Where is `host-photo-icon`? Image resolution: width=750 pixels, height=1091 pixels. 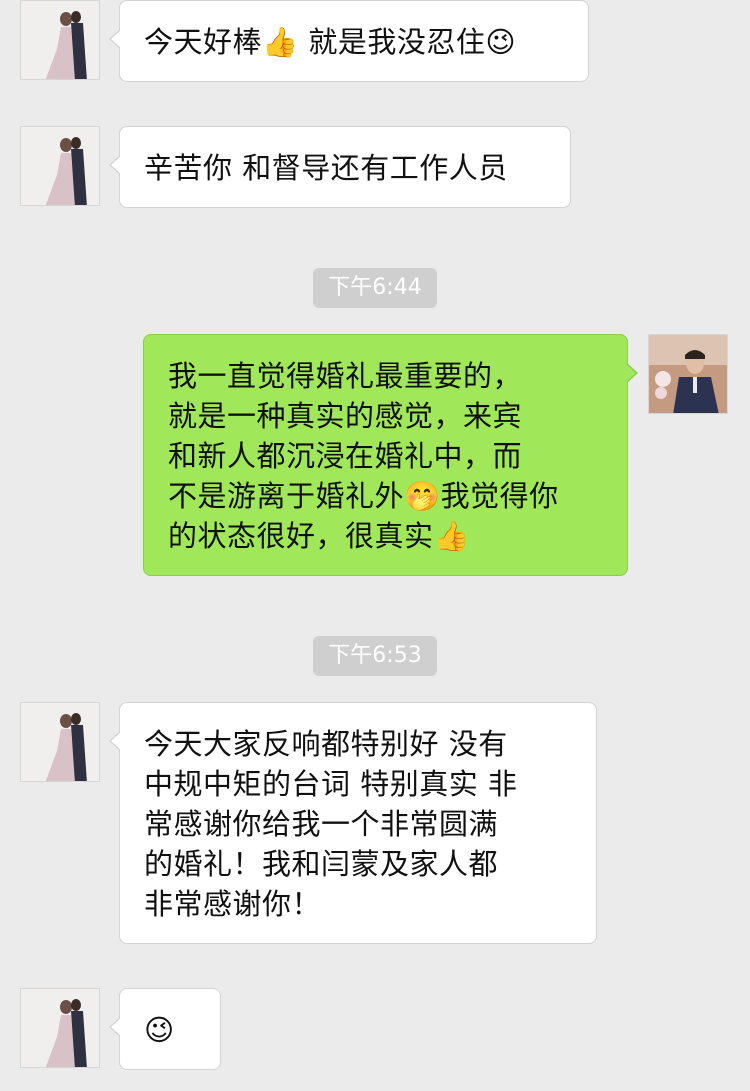
host-photo-icon is located at coordinates (688, 374).